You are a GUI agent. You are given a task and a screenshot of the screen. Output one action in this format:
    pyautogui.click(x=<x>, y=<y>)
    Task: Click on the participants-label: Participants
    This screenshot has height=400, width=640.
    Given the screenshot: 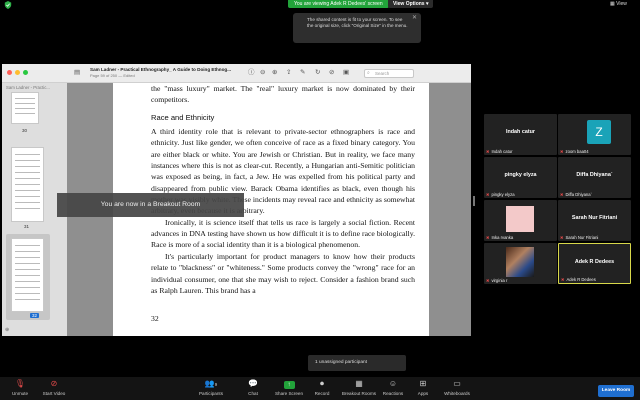 What is the action you would take?
    pyautogui.click(x=210, y=393)
    